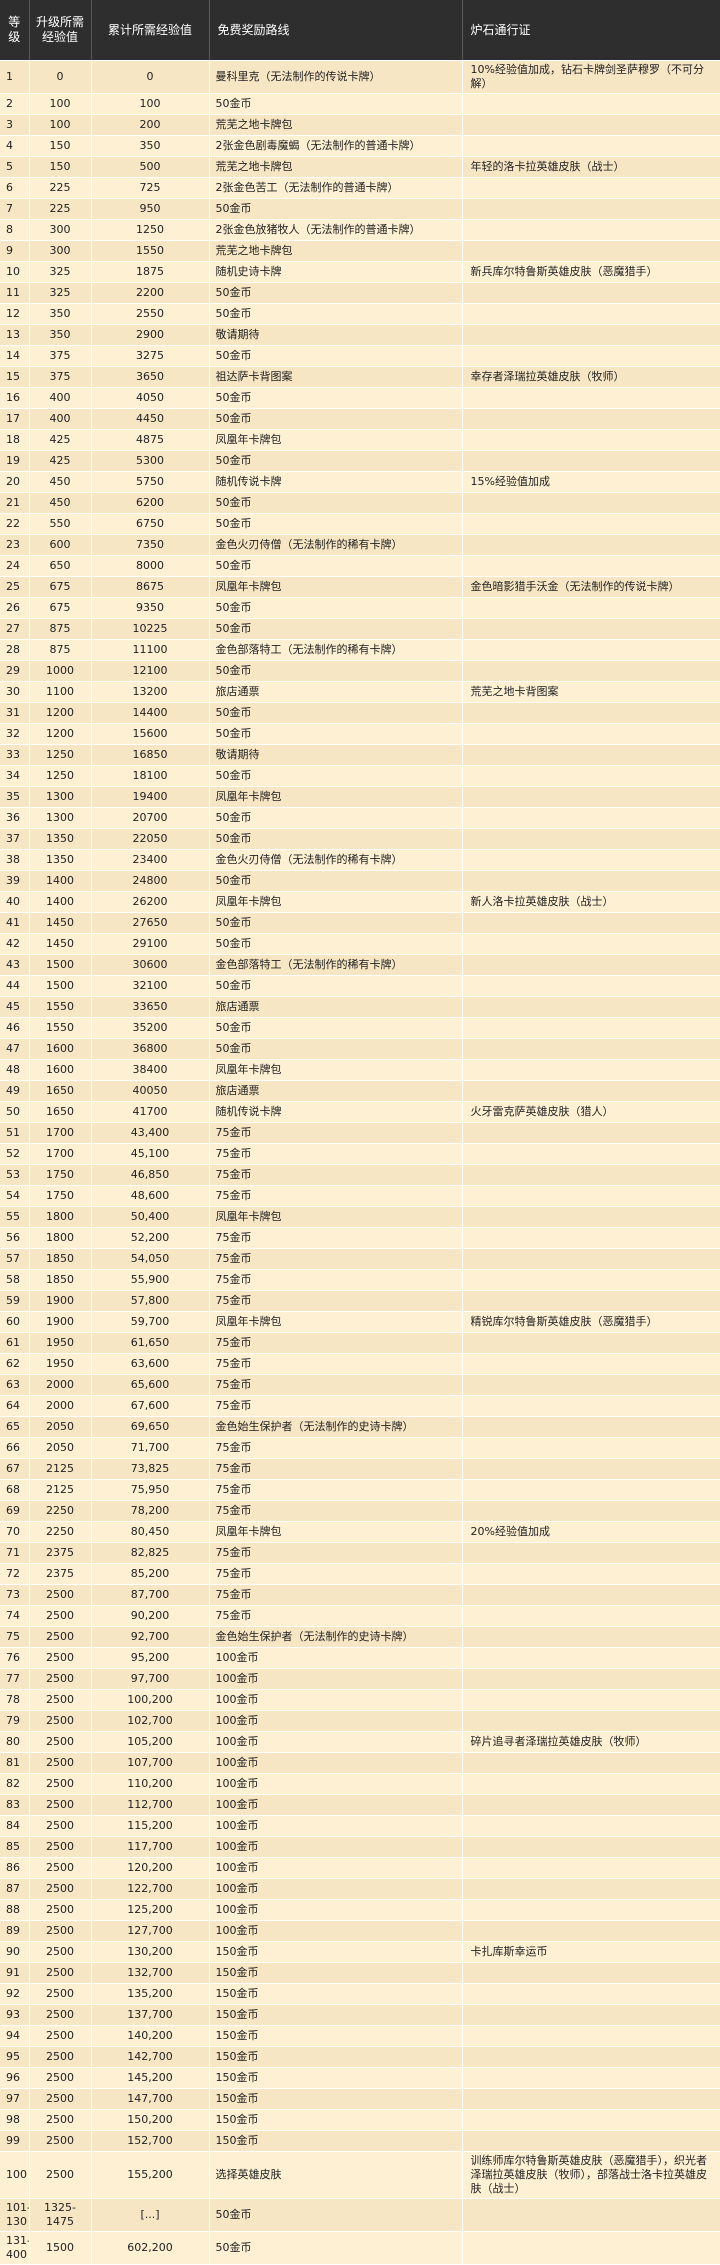 The image size is (720, 2265). I want to click on cumulative-xp-cell: 43,400, so click(150, 1133).